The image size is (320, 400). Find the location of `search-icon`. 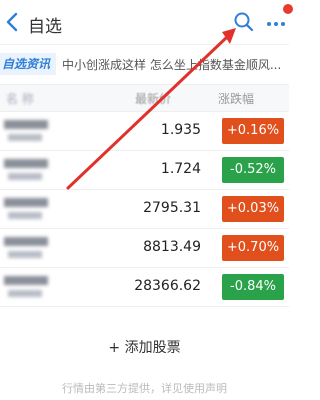

search-icon is located at coordinates (244, 22).